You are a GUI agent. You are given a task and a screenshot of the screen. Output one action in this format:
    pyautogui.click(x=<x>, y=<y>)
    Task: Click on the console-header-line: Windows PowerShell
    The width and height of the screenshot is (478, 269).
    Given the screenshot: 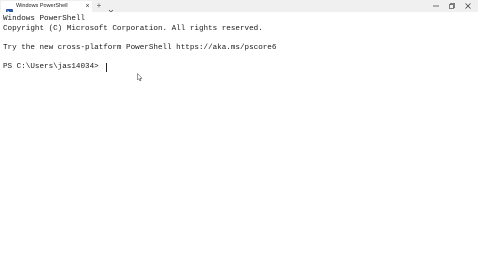 What is the action you would take?
    pyautogui.click(x=44, y=19)
    